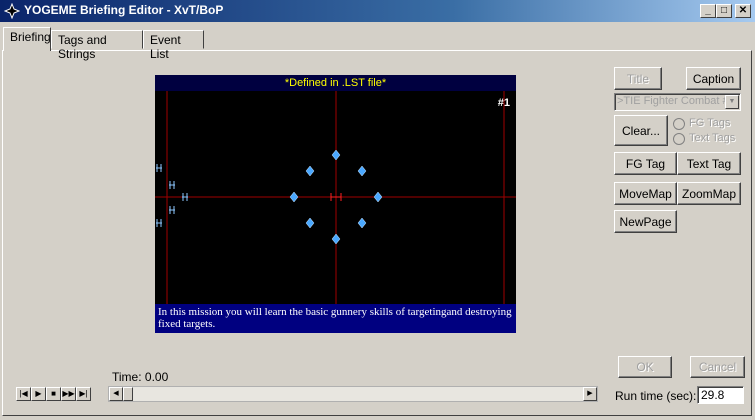  What do you see at coordinates (128, 394) in the screenshot?
I see `timeline-thumb` at bounding box center [128, 394].